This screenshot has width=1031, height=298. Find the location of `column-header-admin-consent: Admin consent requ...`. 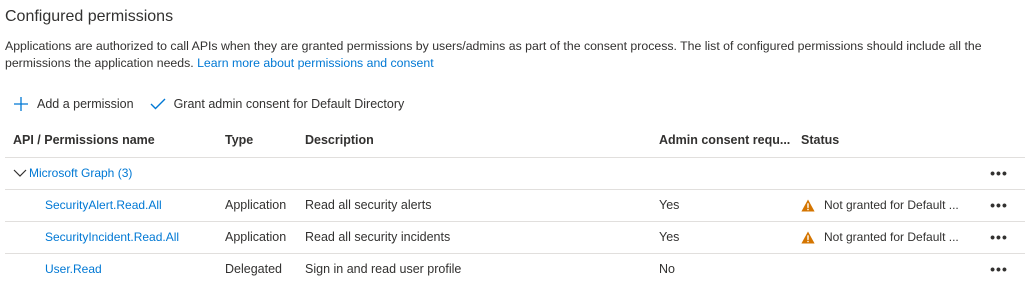

column-header-admin-consent: Admin consent requ... is located at coordinates (722, 140).